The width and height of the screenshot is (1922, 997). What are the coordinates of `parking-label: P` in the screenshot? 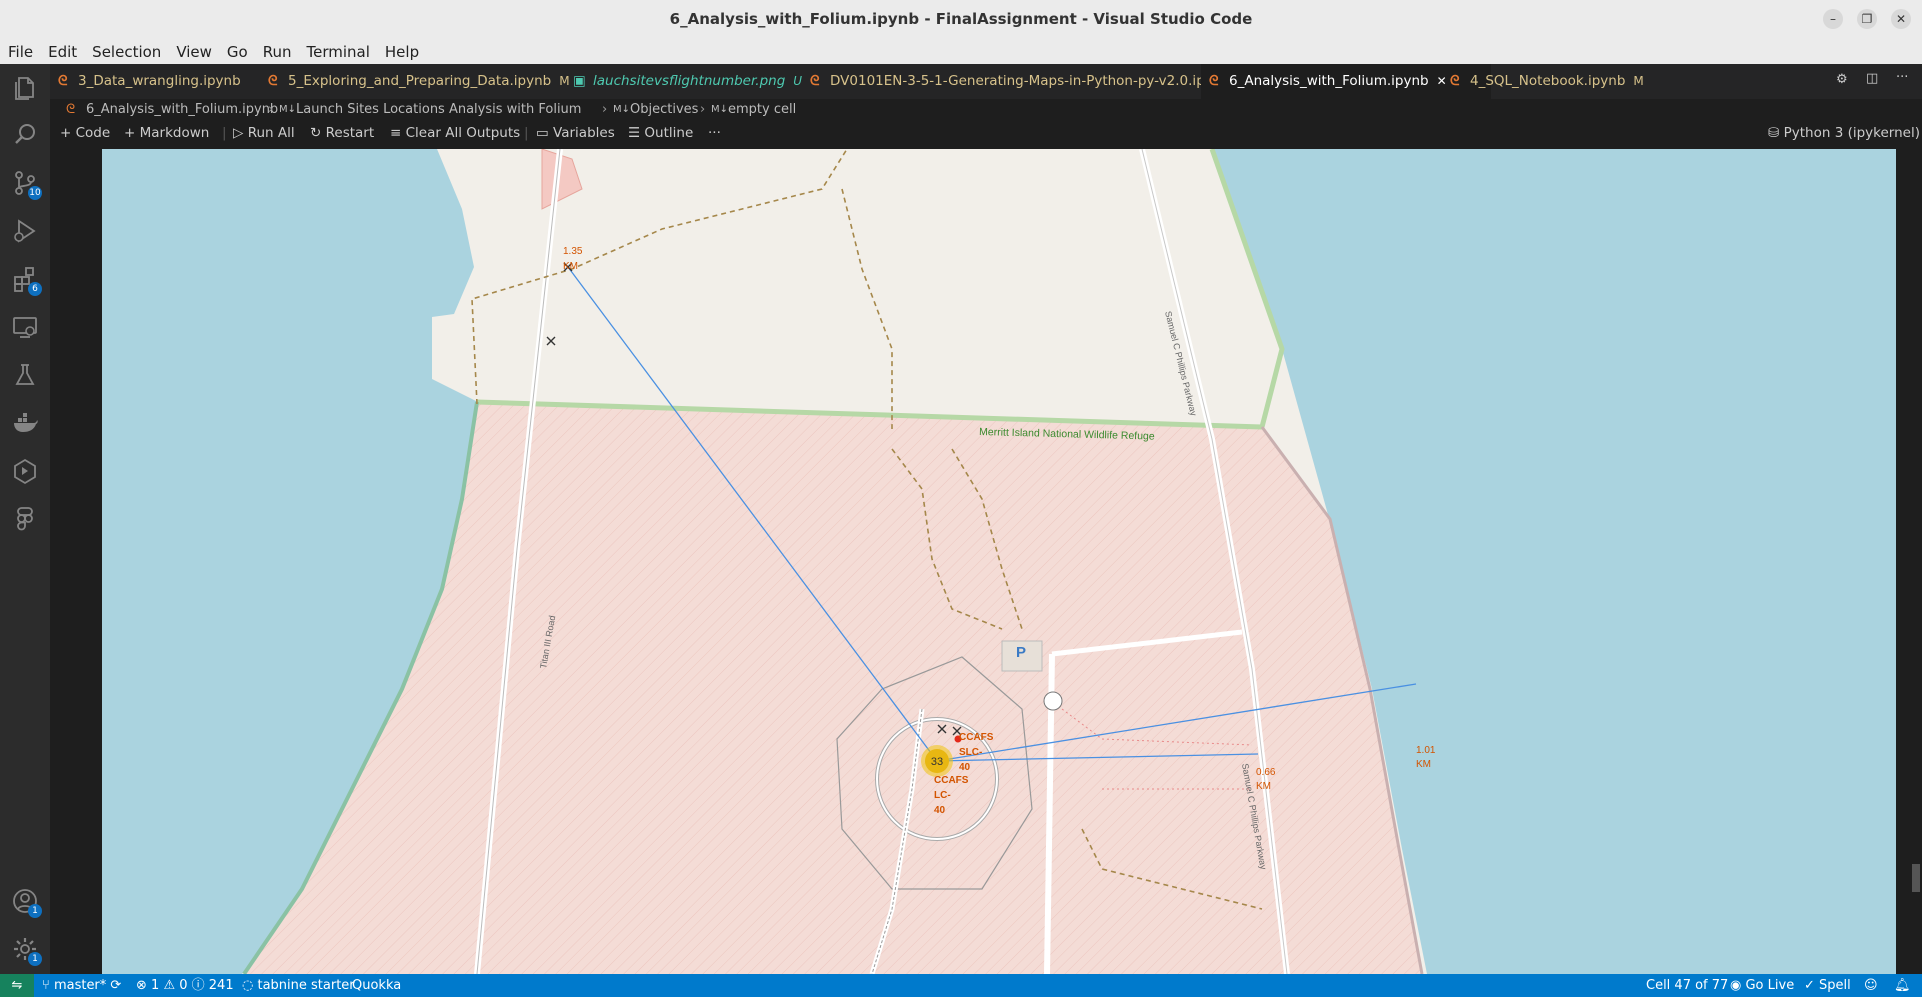 It's located at (1021, 652).